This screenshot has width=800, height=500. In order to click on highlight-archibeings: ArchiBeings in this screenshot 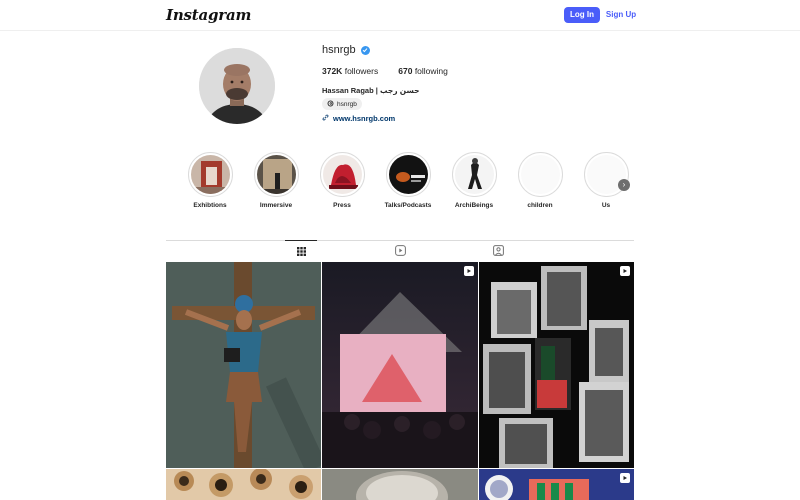, I will do `click(474, 180)`.